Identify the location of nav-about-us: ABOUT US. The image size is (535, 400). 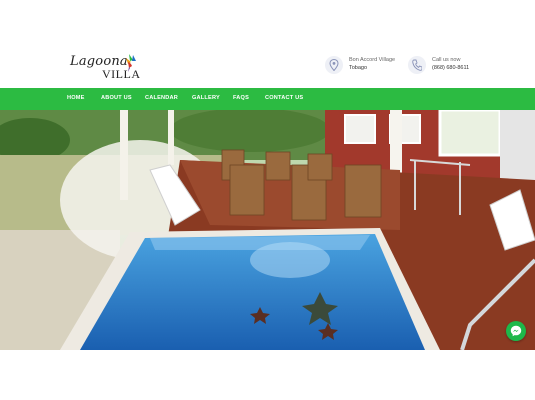
(116, 98).